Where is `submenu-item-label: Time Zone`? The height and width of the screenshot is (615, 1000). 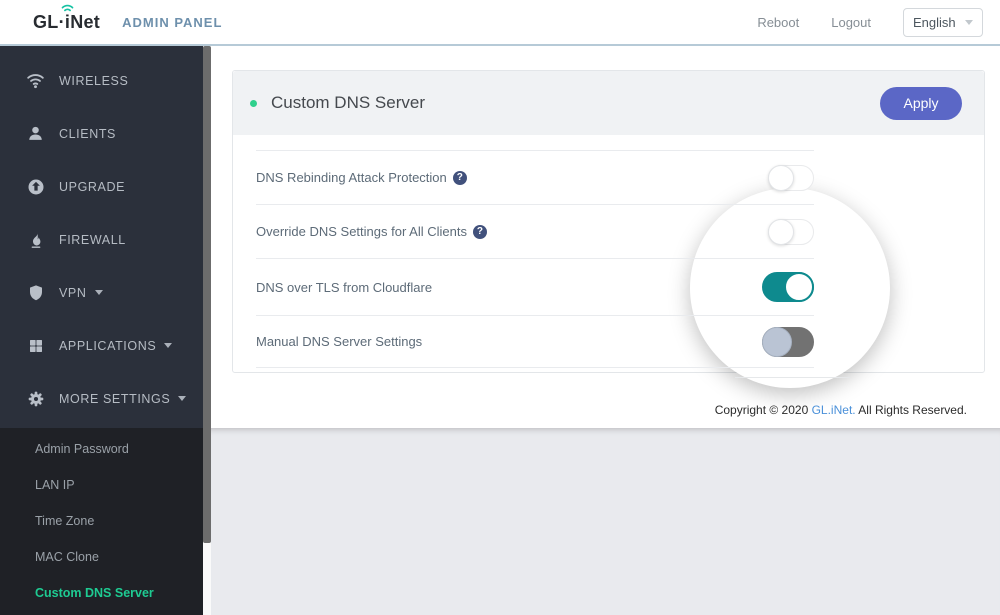
submenu-item-label: Time Zone is located at coordinates (65, 521).